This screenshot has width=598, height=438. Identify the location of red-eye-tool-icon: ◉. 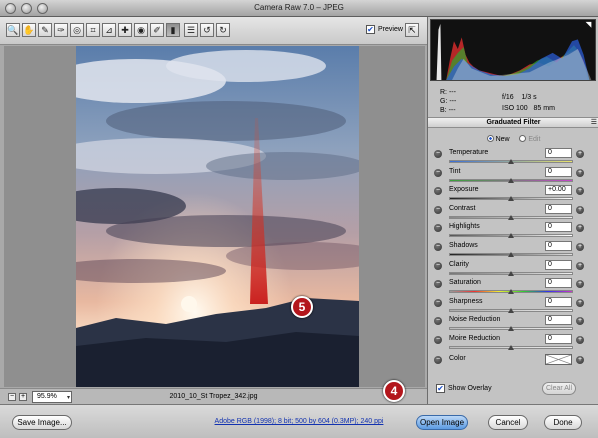
(141, 29).